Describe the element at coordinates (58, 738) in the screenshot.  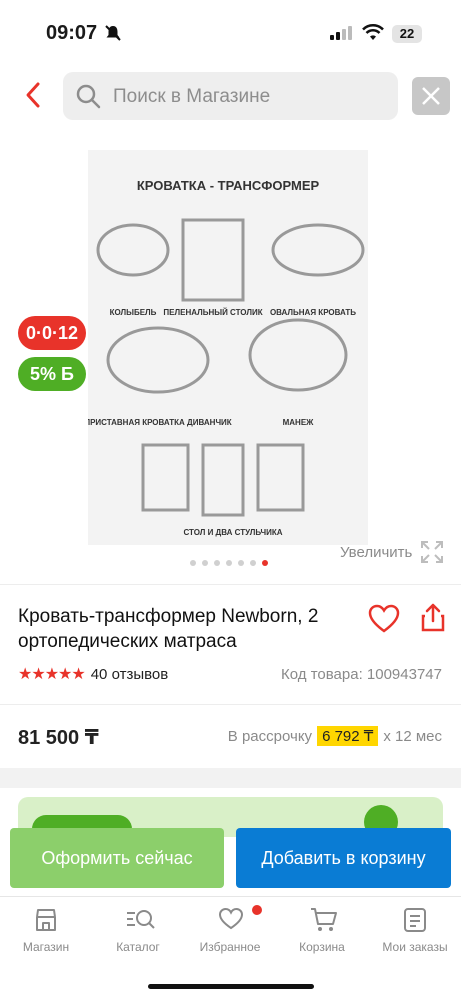
I see `product-price: 81 500 ₸` at that location.